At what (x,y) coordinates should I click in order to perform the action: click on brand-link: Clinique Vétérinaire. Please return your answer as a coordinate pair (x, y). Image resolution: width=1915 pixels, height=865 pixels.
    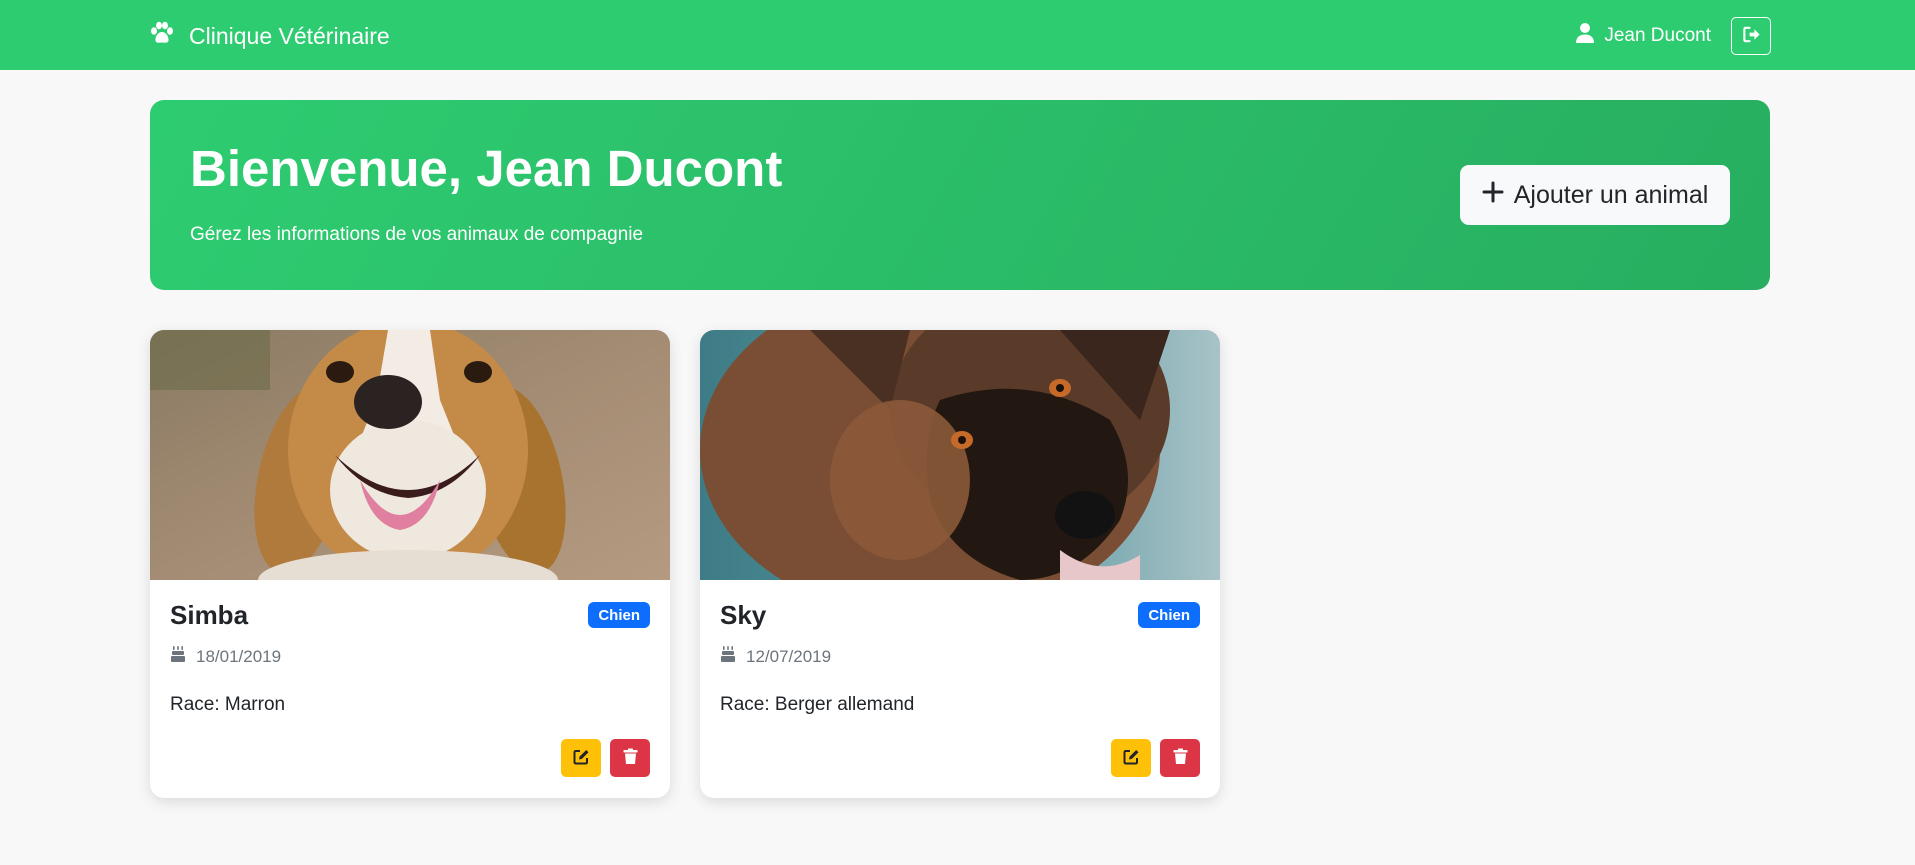
    Looking at the image, I should click on (269, 36).